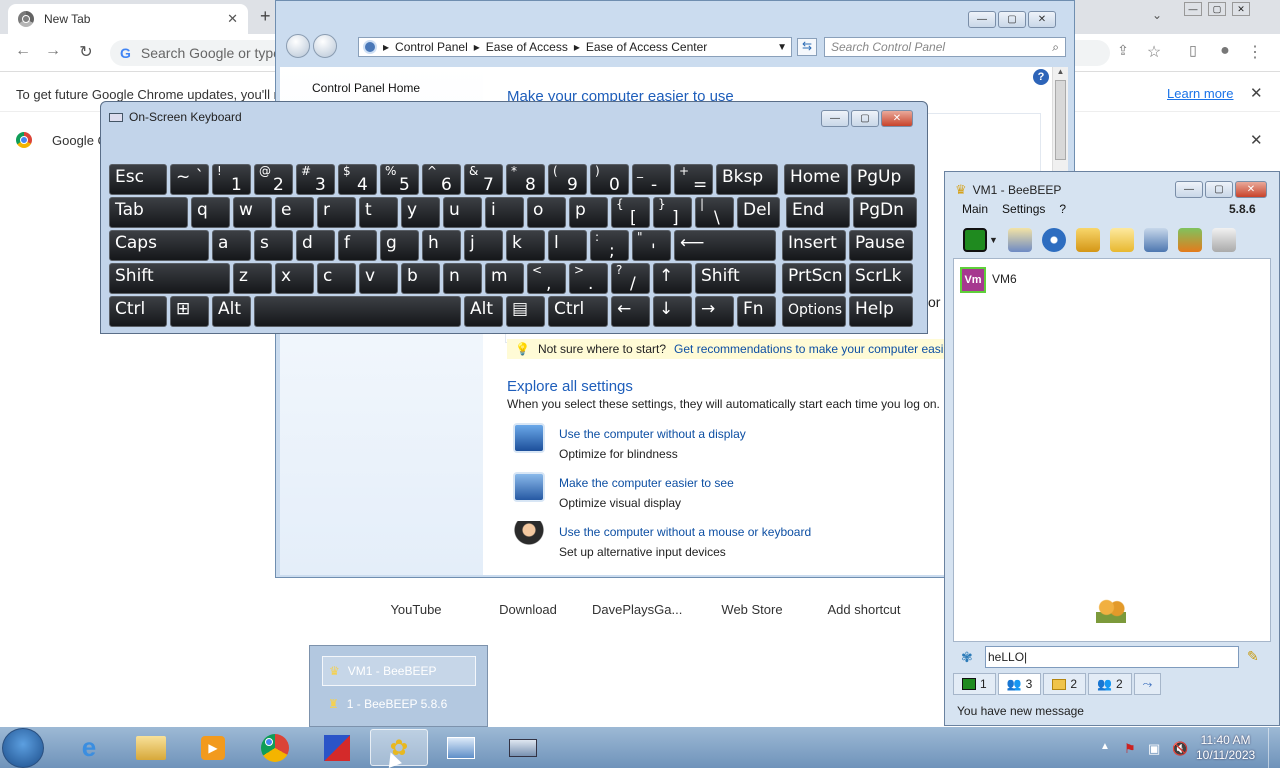 The height and width of the screenshot is (768, 1280). Describe the element at coordinates (23, 748) in the screenshot. I see `start-button` at that location.